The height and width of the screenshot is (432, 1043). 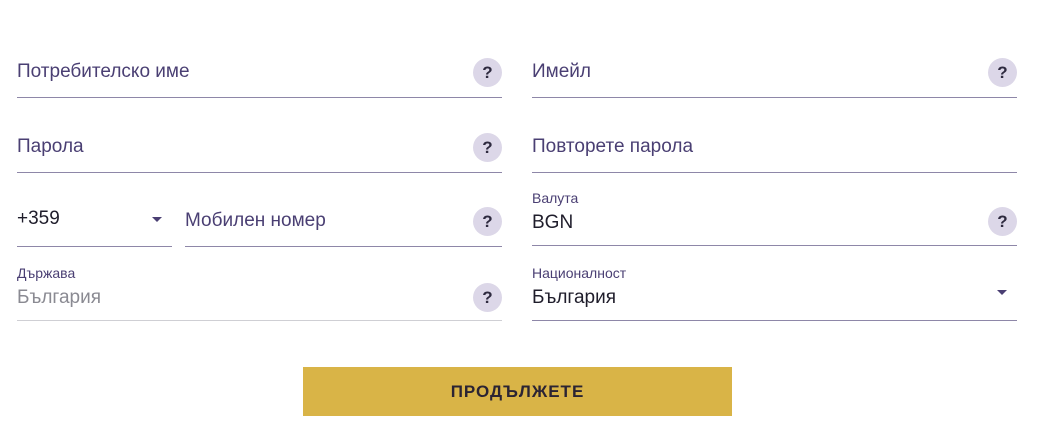 I want to click on currency-help-icon: ?, so click(x=1002, y=221).